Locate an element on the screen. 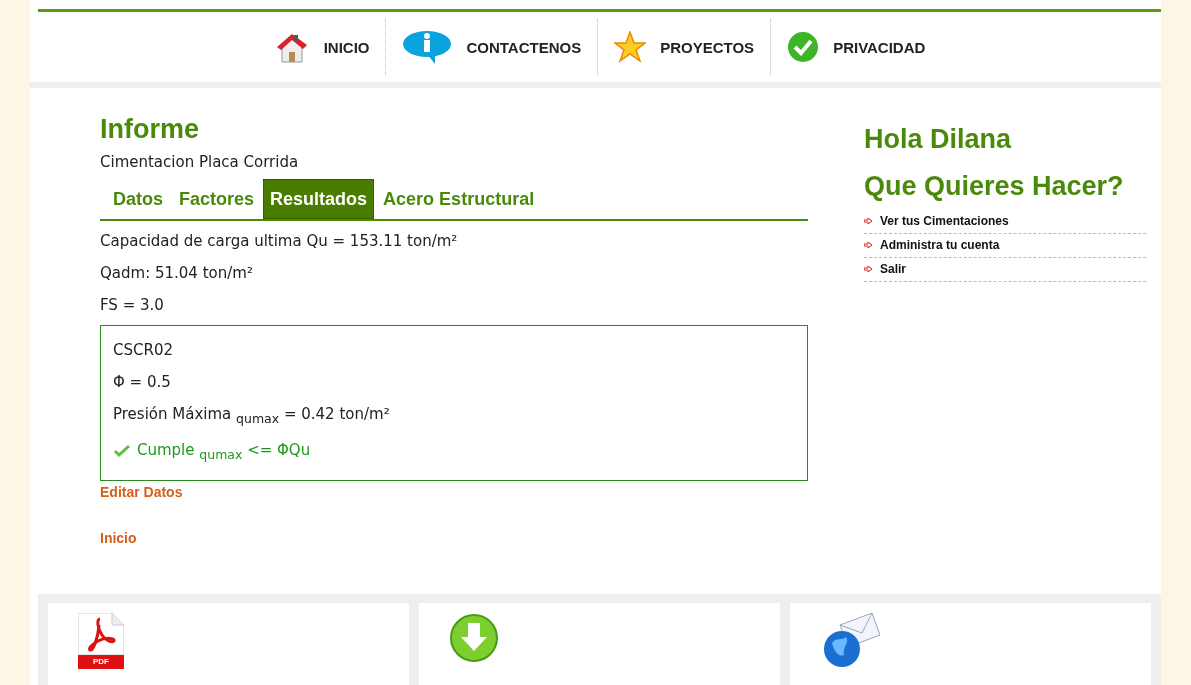 The image size is (1191, 685). sidebar-heading: Que Quieres Hacer? is located at coordinates (994, 186).